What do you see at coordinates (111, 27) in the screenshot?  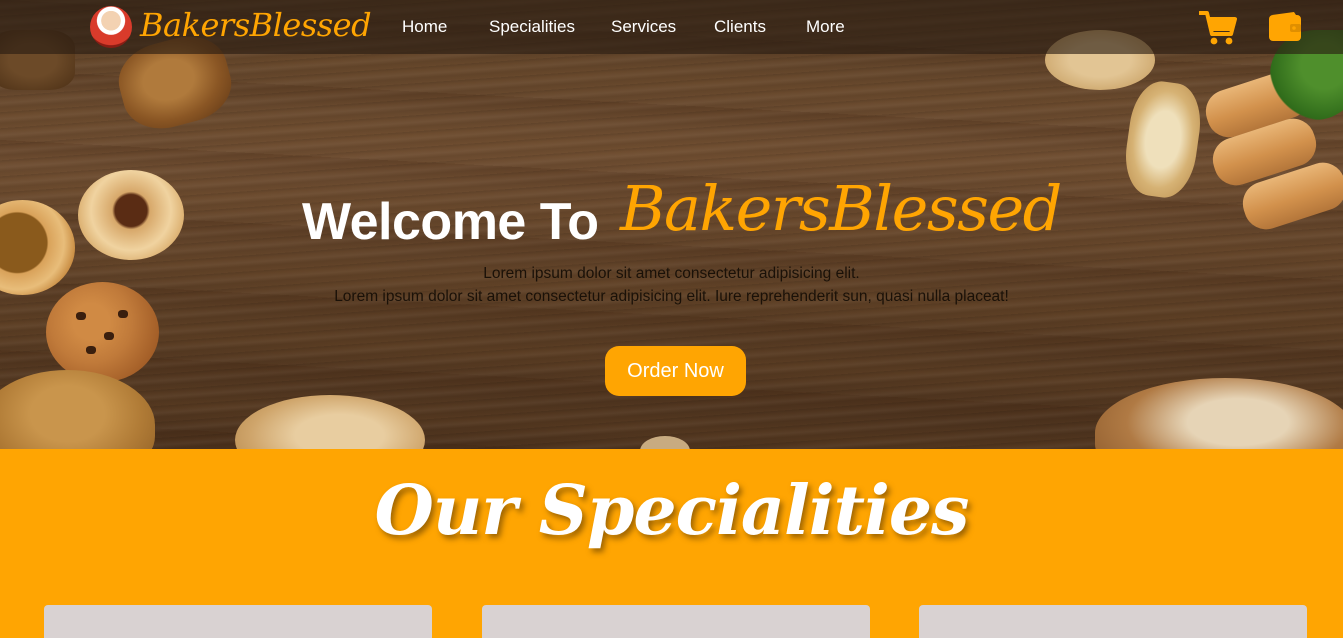 I see `chef-logo-icon` at bounding box center [111, 27].